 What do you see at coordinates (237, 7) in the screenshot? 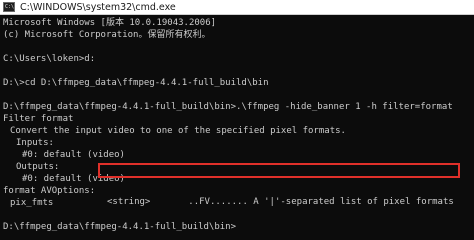
I see `window-titlebar: C:\ C:\WINDOWS\system32\cmd.exe` at bounding box center [237, 7].